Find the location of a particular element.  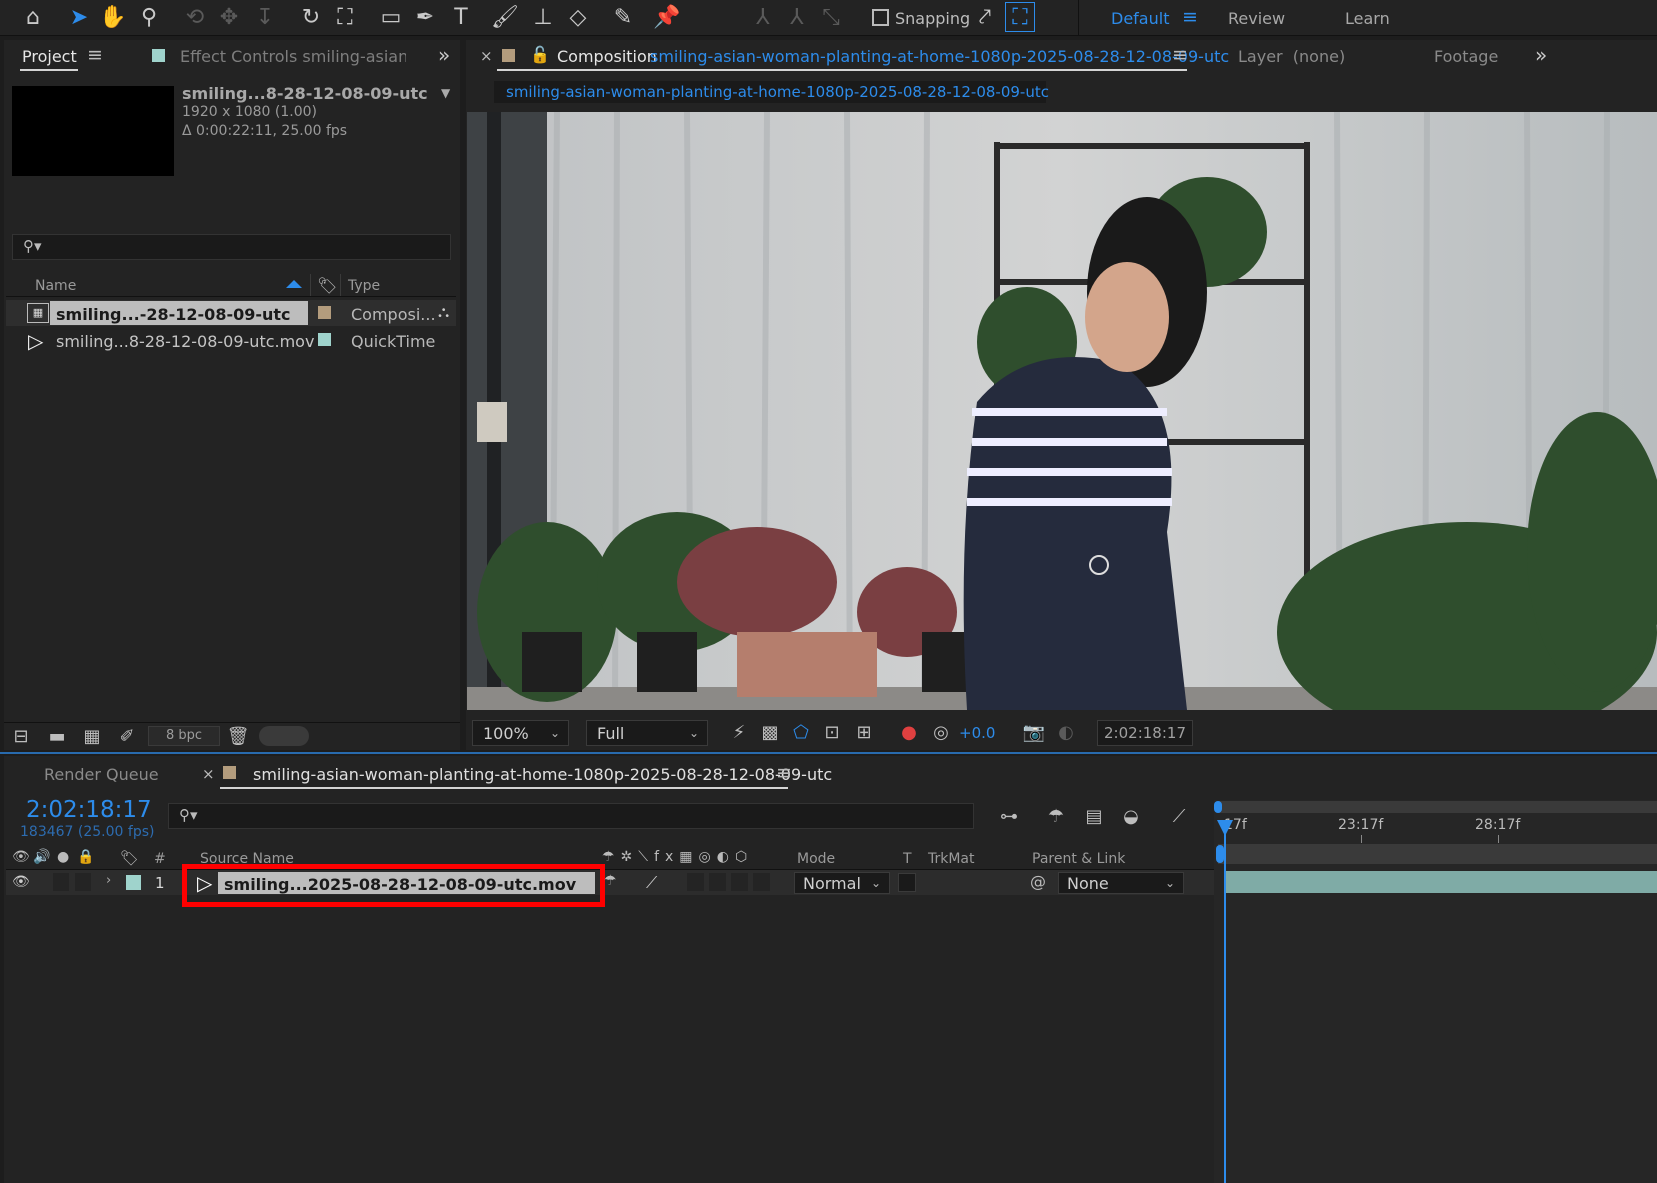

work-area-bar is located at coordinates (1437, 807).